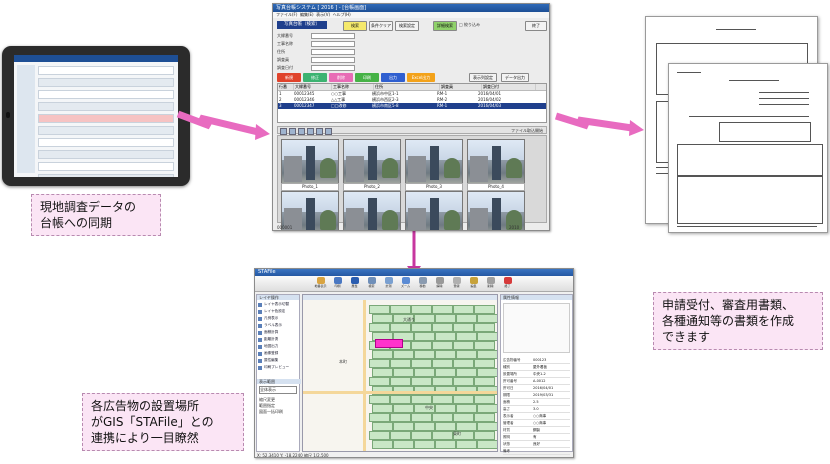  What do you see at coordinates (271, 411) in the screenshot?
I see `gis-footer-batch-print: 図面一括印刷` at bounding box center [271, 411].